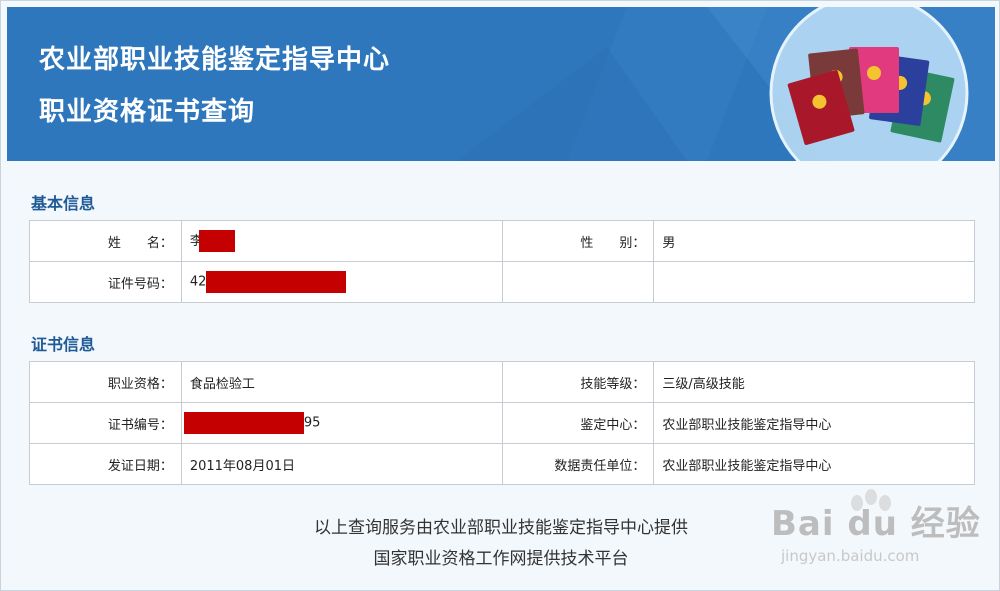 Image resolution: width=1000 pixels, height=591 pixels. What do you see at coordinates (341, 382) in the screenshot?
I see `qualification-value: 食品检验工` at bounding box center [341, 382].